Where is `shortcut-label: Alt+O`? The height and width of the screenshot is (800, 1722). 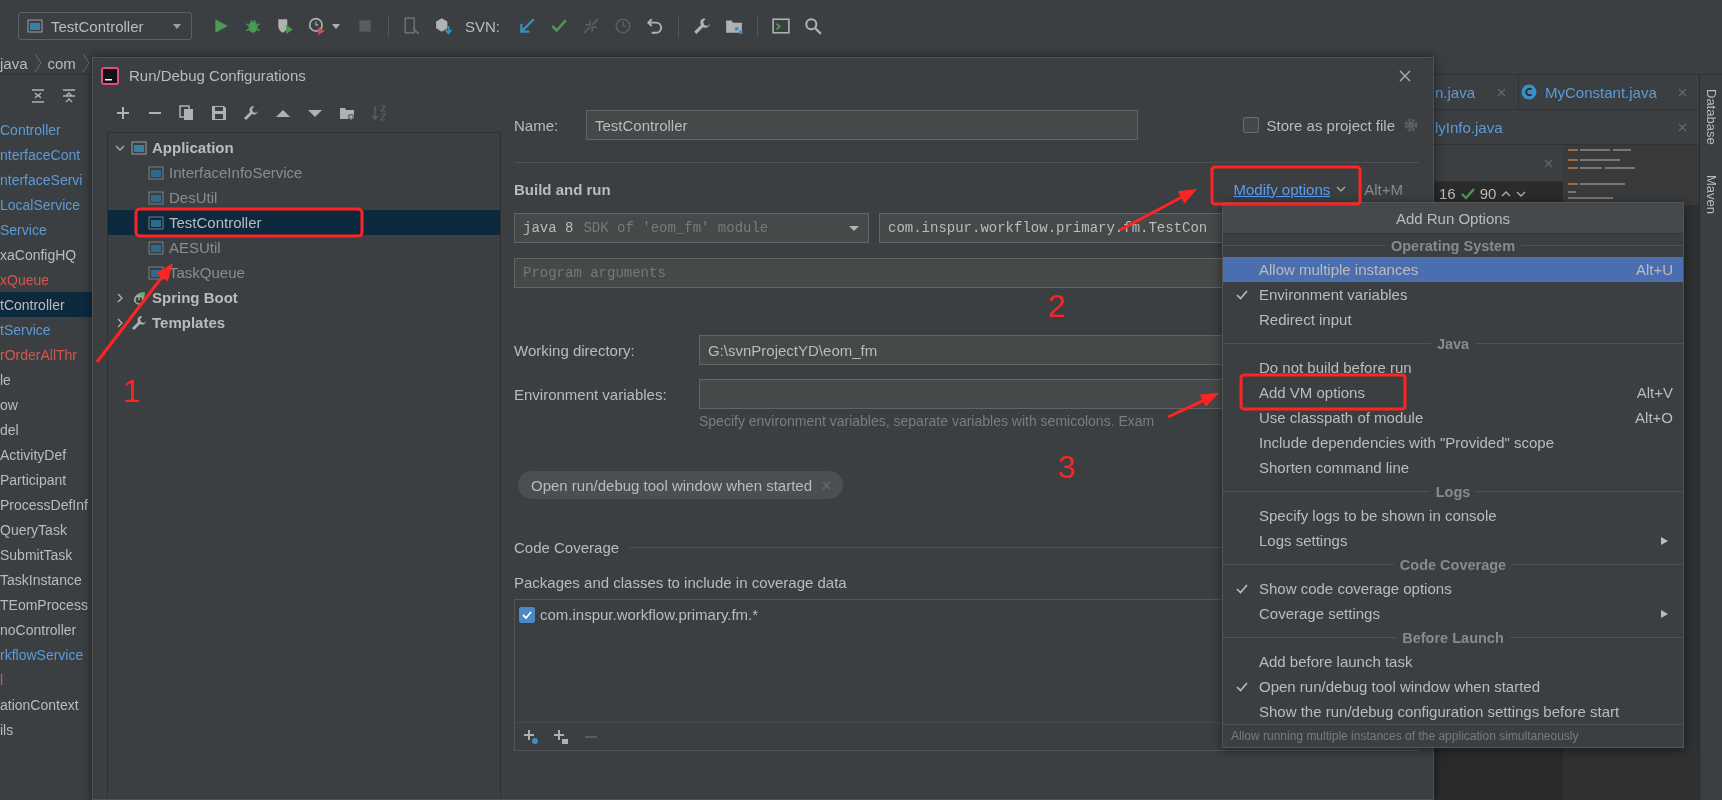
shortcut-label: Alt+O is located at coordinates (1654, 417).